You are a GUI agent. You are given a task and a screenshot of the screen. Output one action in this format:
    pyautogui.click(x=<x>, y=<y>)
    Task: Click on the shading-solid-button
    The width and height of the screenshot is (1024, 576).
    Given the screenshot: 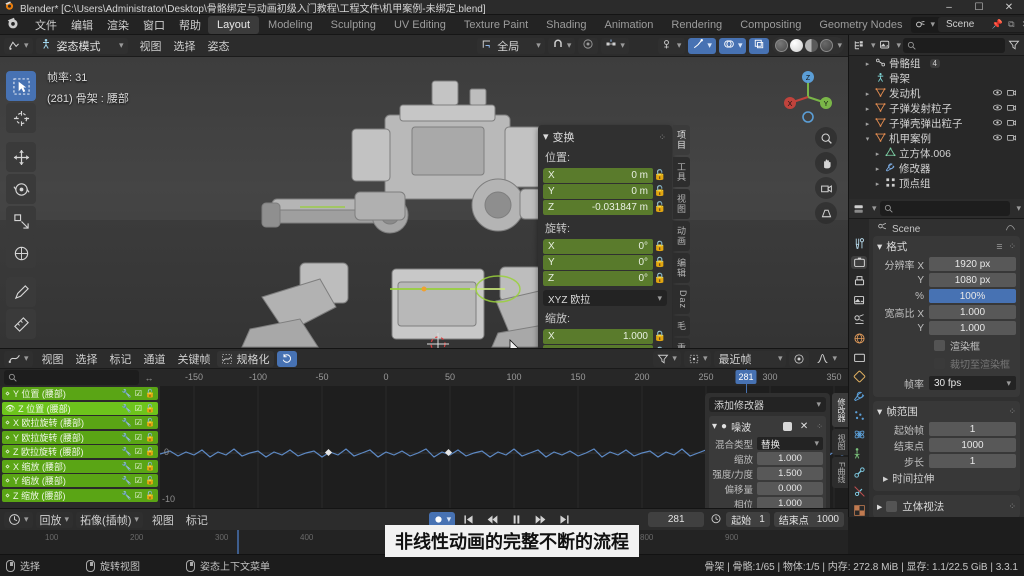 What is the action you would take?
    pyautogui.click(x=797, y=45)
    